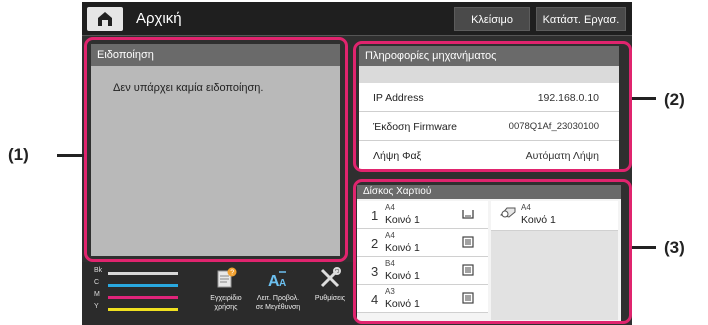 The height and width of the screenshot is (325, 708). What do you see at coordinates (98, 270) in the screenshot?
I see `toner-label: Bk` at bounding box center [98, 270].